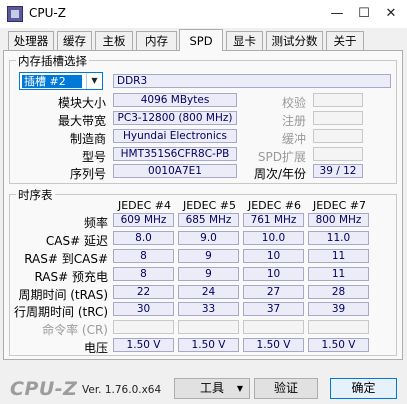  Describe the element at coordinates (87, 174) in the screenshot. I see `serial-number-label: 序列号` at that location.